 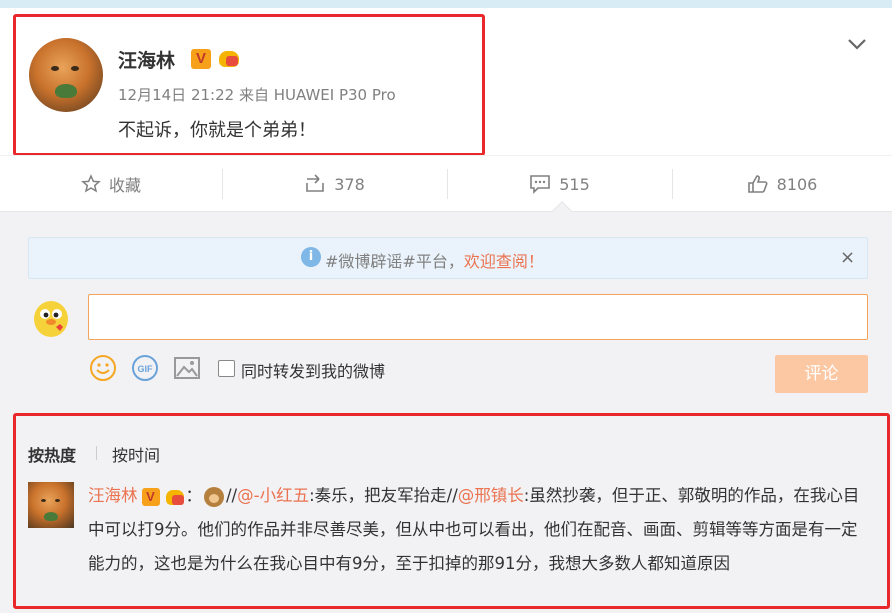 What do you see at coordinates (273, 495) in the screenshot?
I see `mention-xiaohongwu: @-小红五` at bounding box center [273, 495].